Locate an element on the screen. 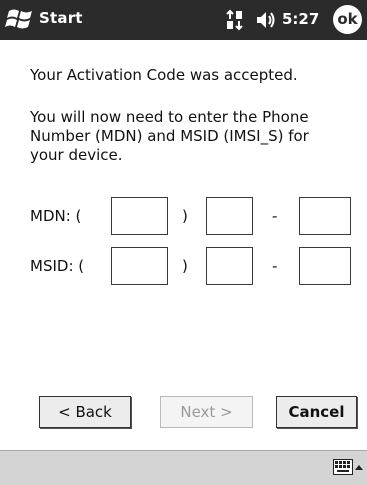 Image resolution: width=367 pixels, height=485 pixels. msid-prefix-field is located at coordinates (229, 266).